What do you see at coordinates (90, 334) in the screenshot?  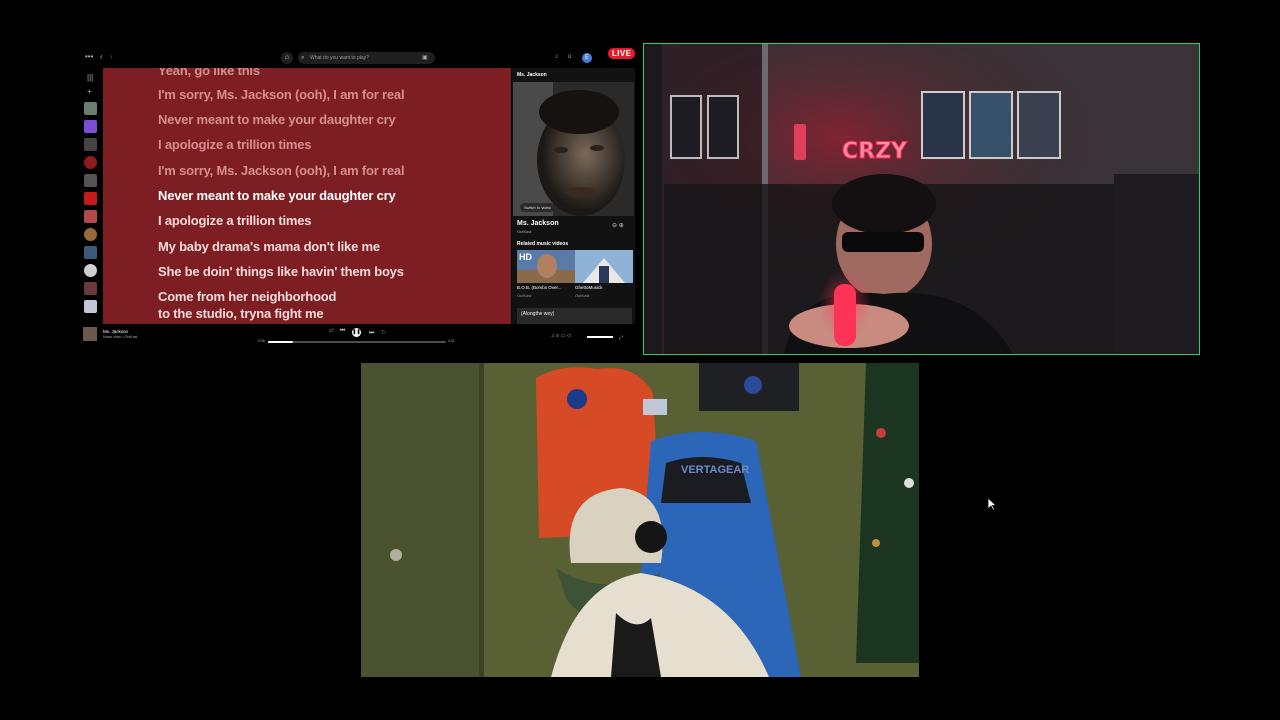 I see `player-artwork` at bounding box center [90, 334].